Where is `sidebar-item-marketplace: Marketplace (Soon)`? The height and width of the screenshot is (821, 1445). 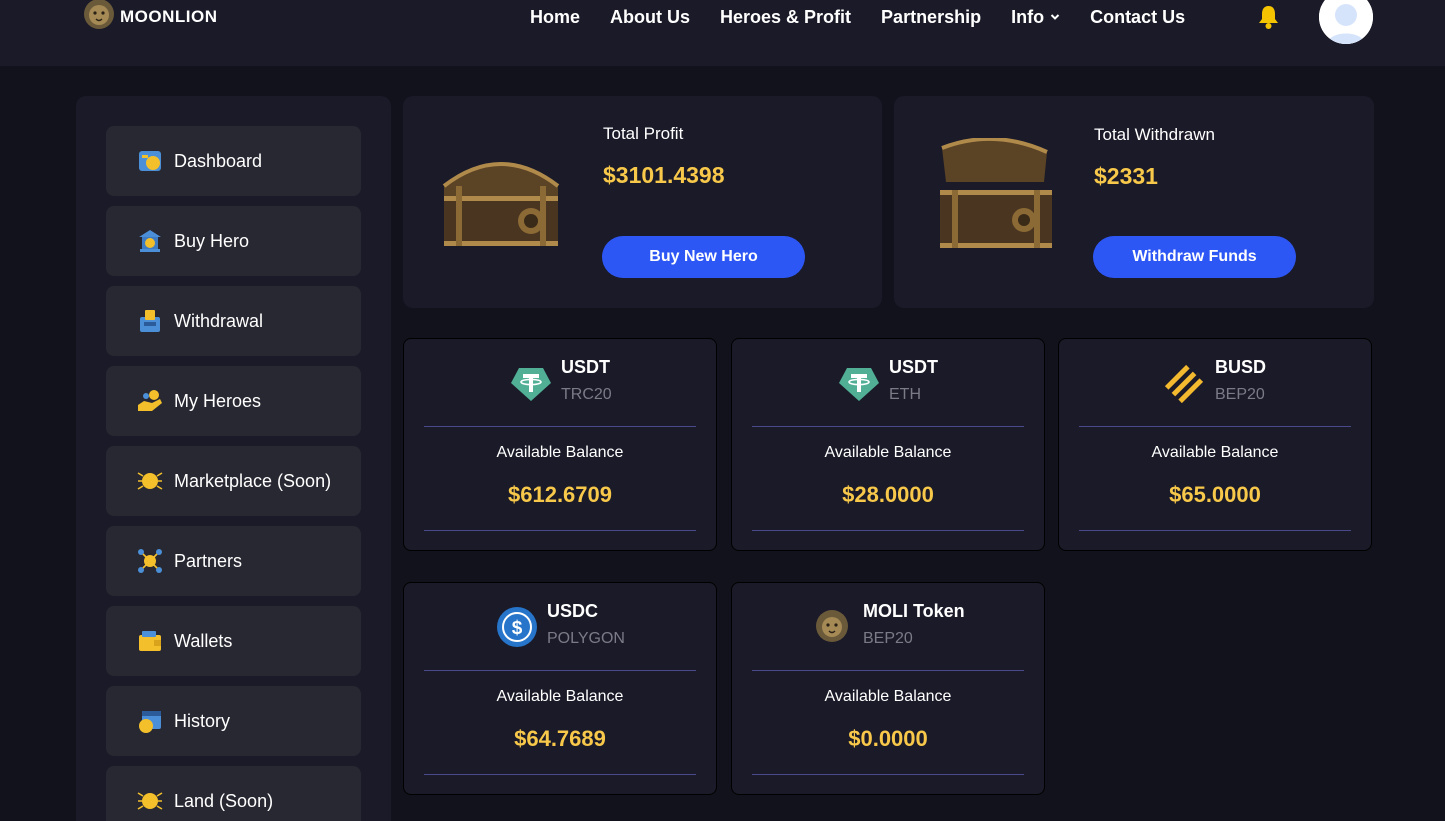 sidebar-item-marketplace: Marketplace (Soon) is located at coordinates (233, 481).